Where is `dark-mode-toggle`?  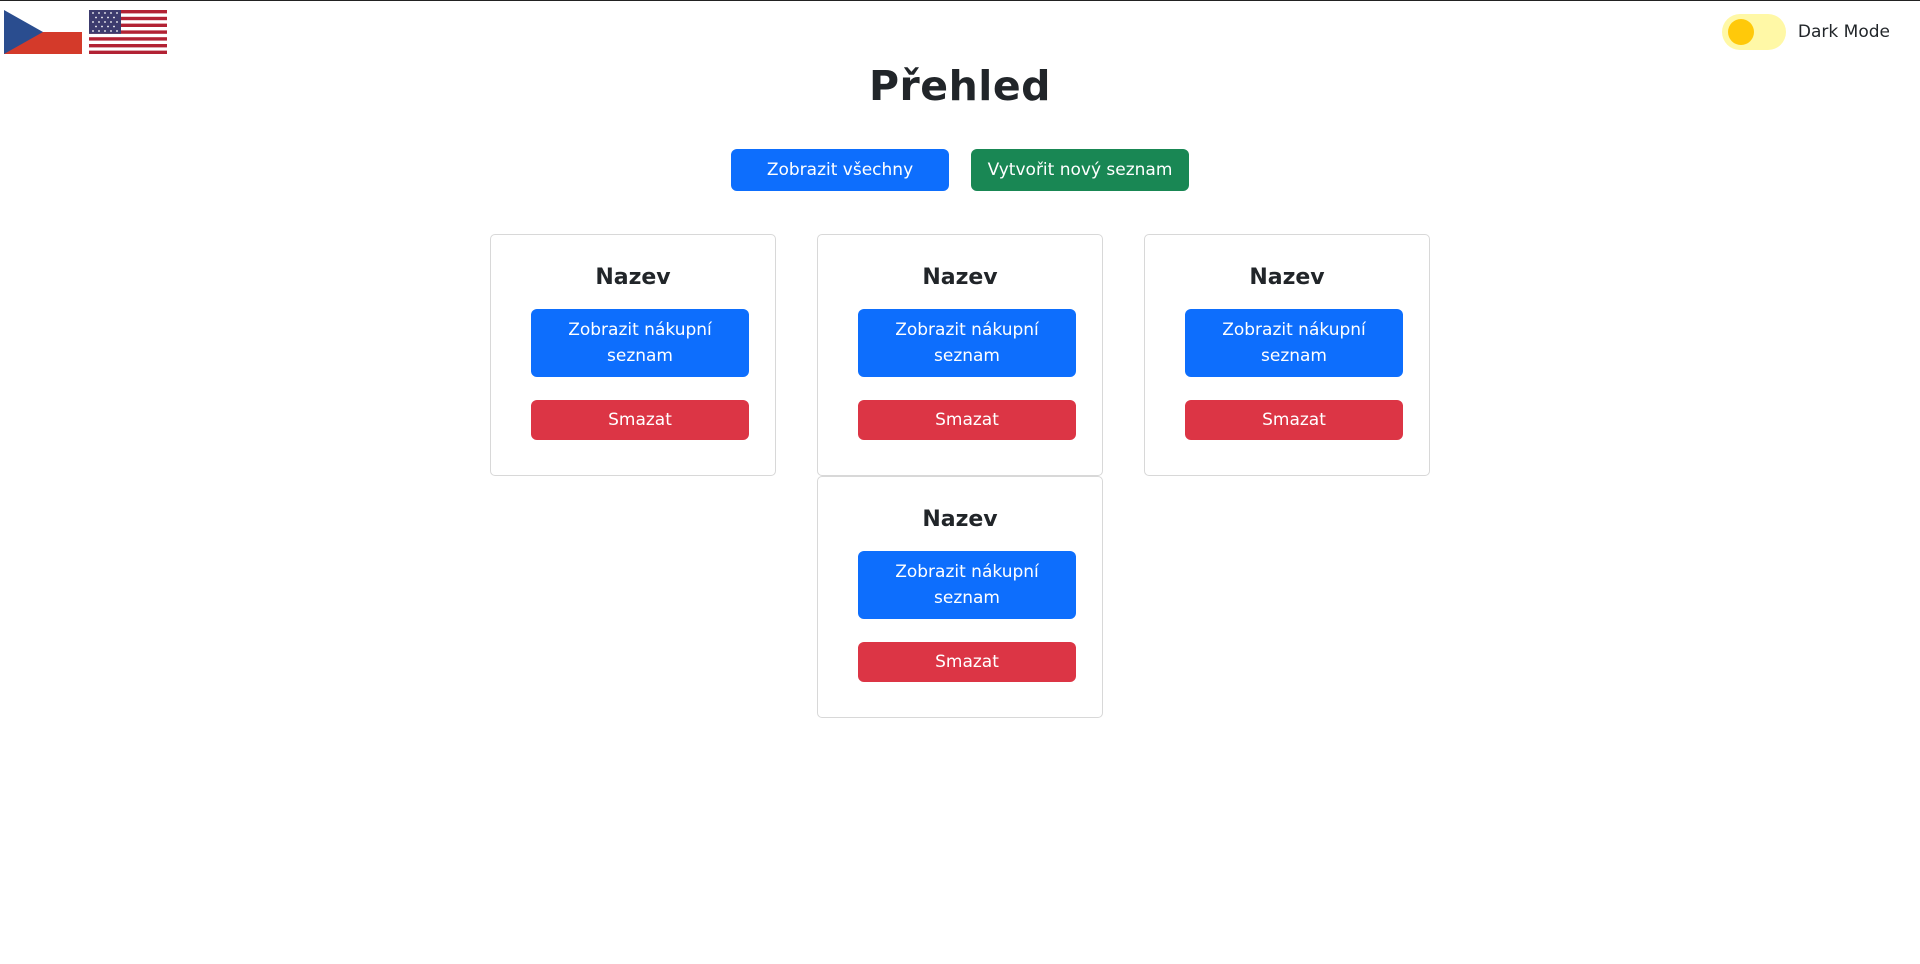 dark-mode-toggle is located at coordinates (1753, 32).